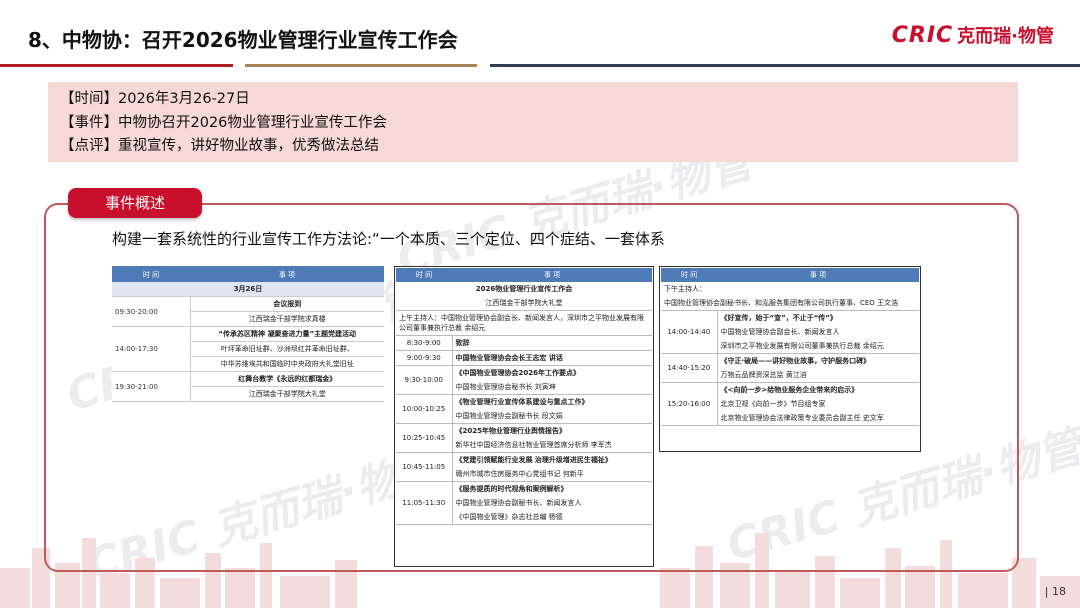  I want to click on divider-gold, so click(361, 65).